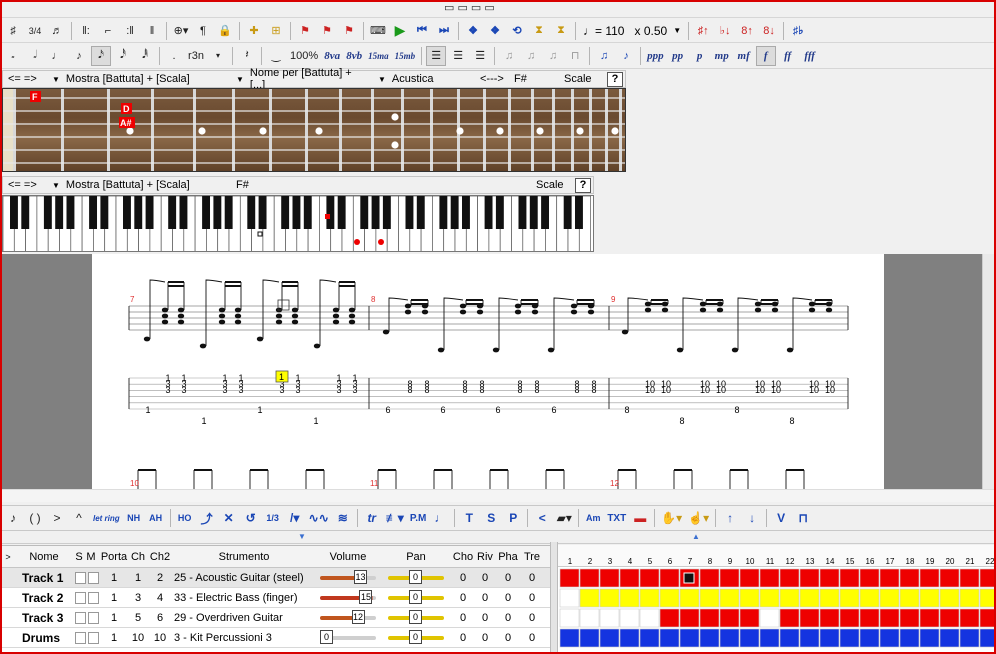 This screenshot has width=996, height=654. What do you see at coordinates (139, 79) in the screenshot?
I see `fretboard-view-select: ▼ Mostra [Battuta] + [Scala]` at bounding box center [139, 79].